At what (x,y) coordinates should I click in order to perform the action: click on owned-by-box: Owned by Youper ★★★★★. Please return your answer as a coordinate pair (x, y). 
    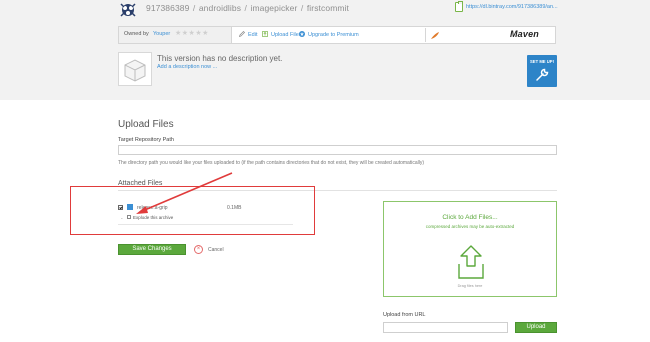
    Looking at the image, I should click on (175, 35).